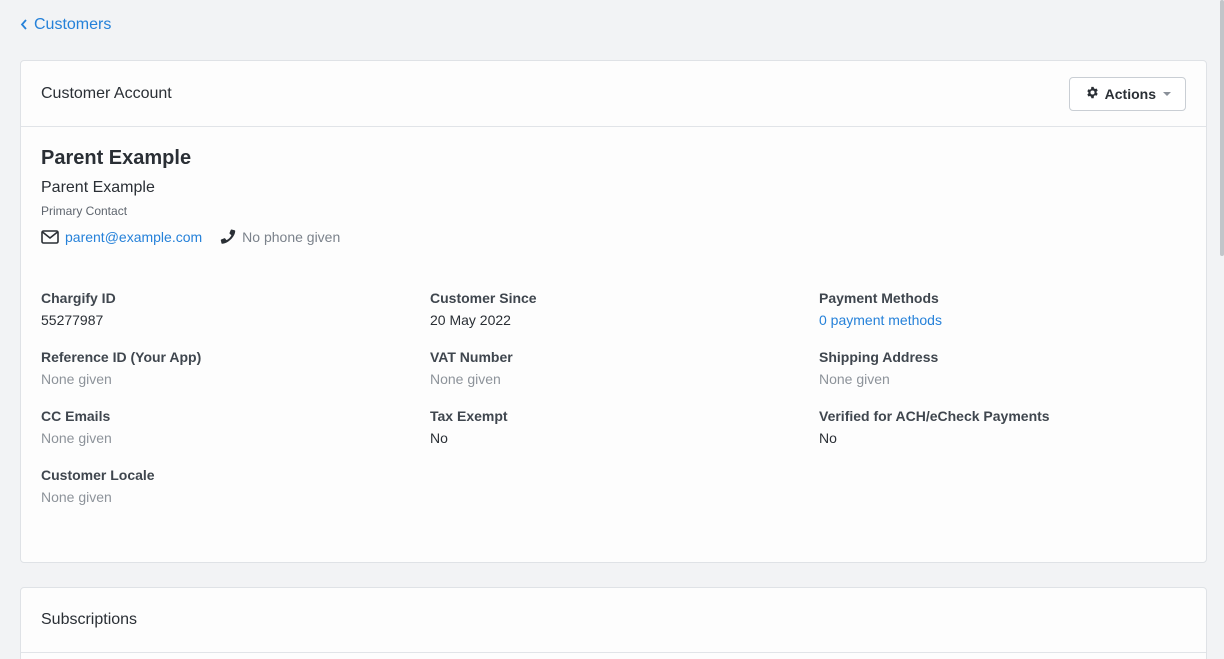  Describe the element at coordinates (613, 620) in the screenshot. I see `subscriptions-card-header: Subscriptions` at that location.